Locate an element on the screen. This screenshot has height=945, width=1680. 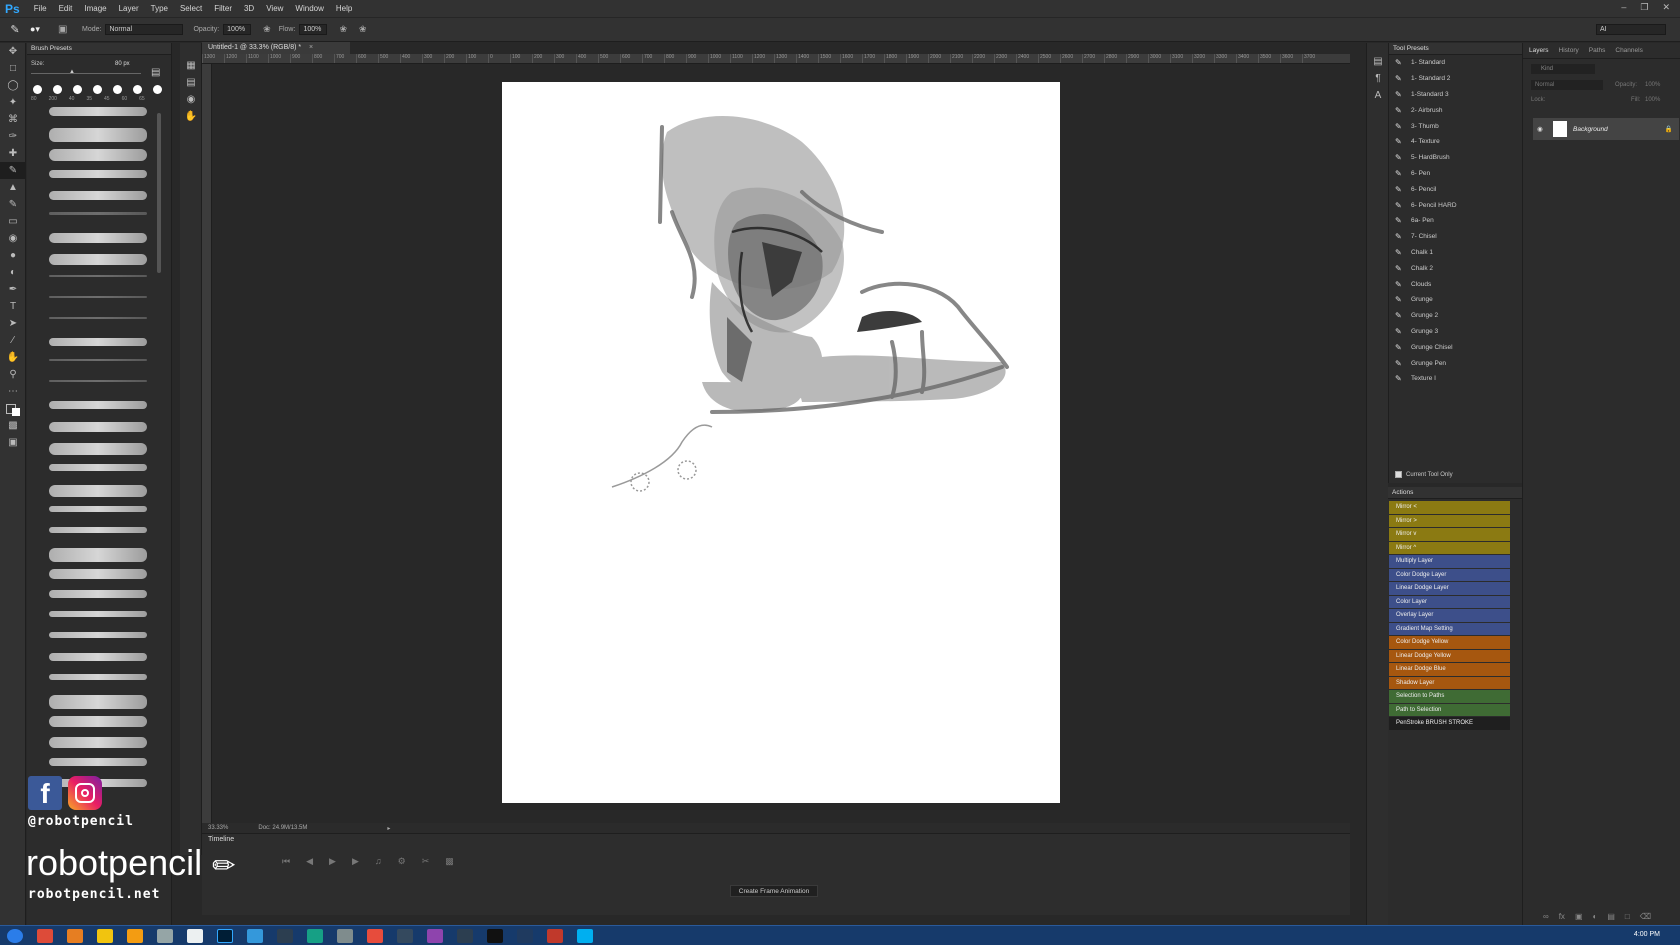
group-icon: ▤ is located at coordinates (1611, 916).